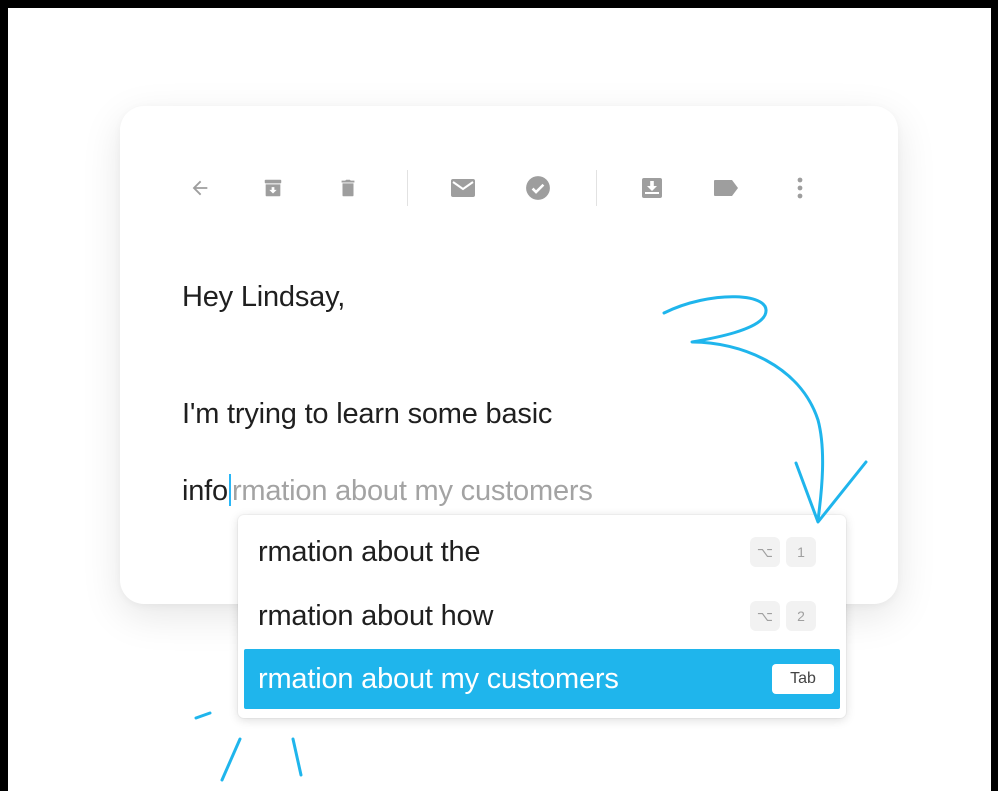  What do you see at coordinates (538, 188) in the screenshot?
I see `check-circle-icon` at bounding box center [538, 188].